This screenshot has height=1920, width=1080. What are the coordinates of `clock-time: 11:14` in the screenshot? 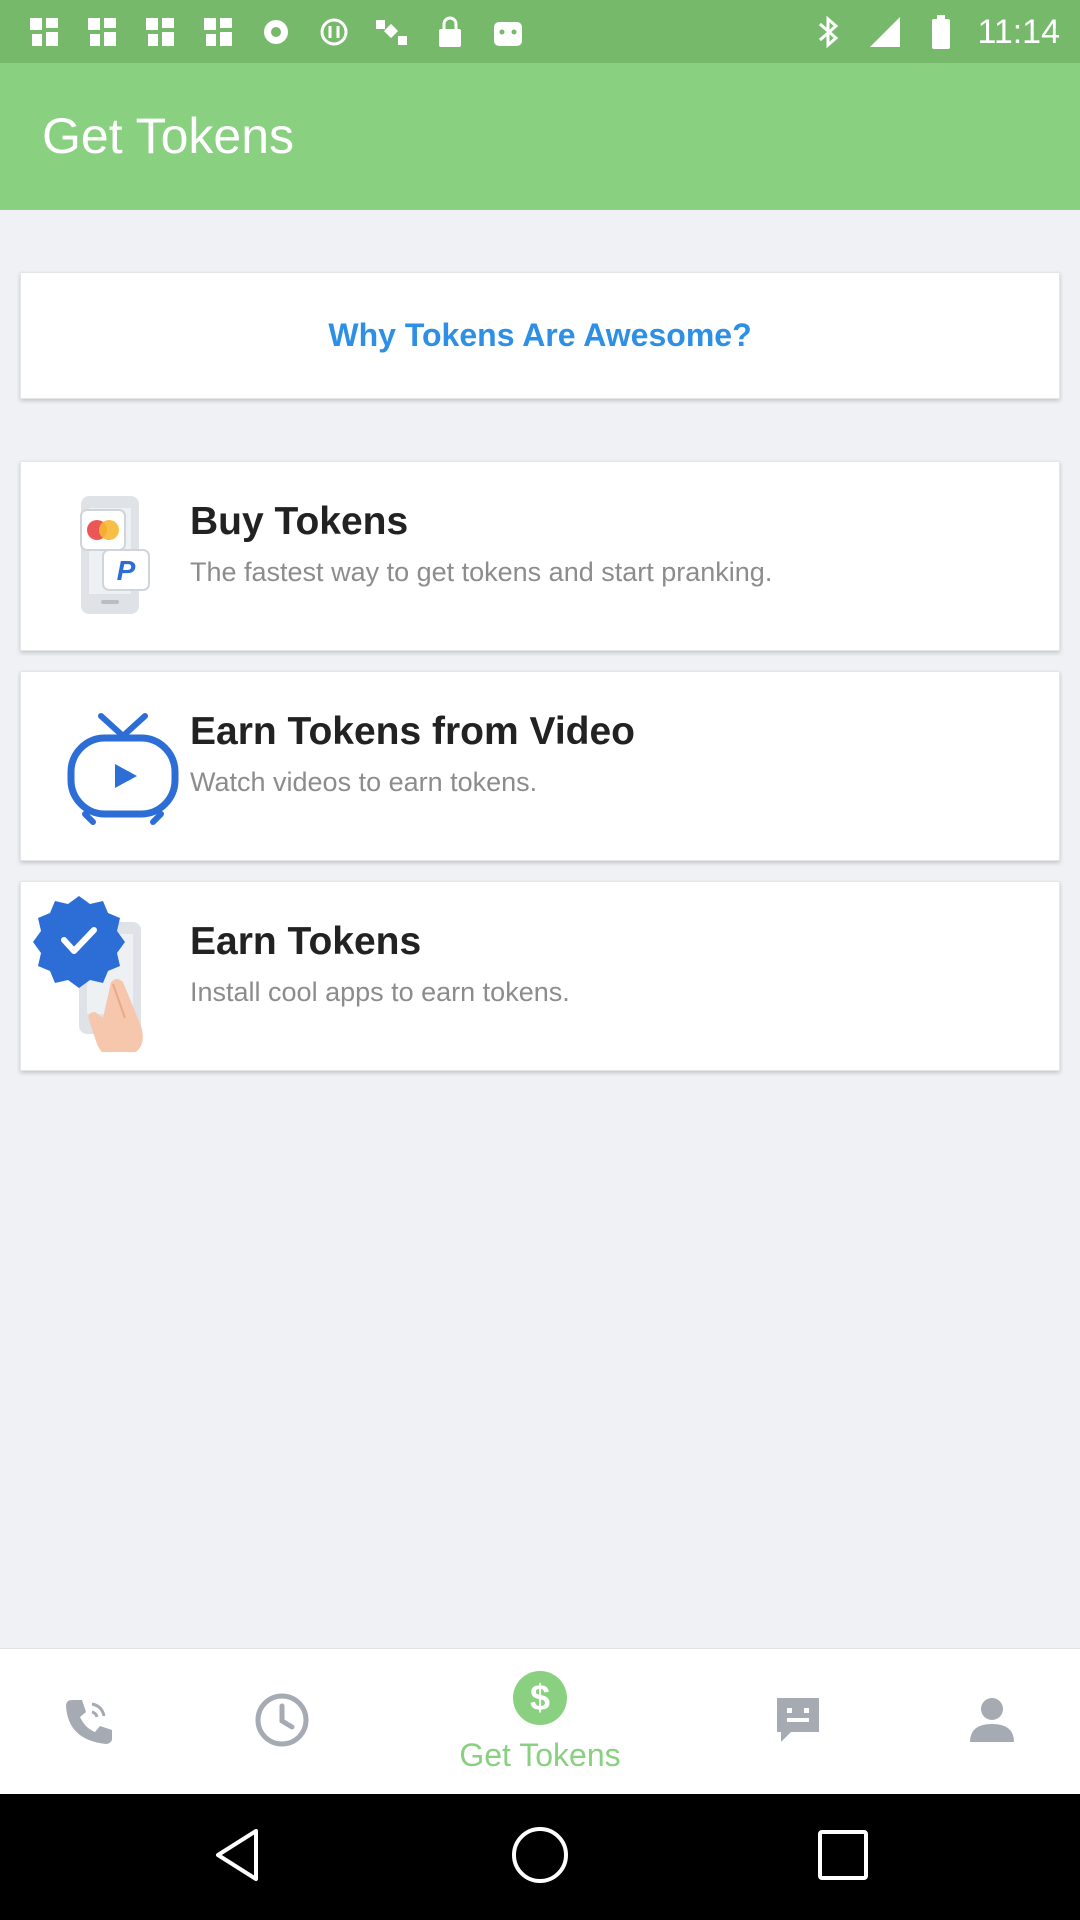 It's located at (1018, 31).